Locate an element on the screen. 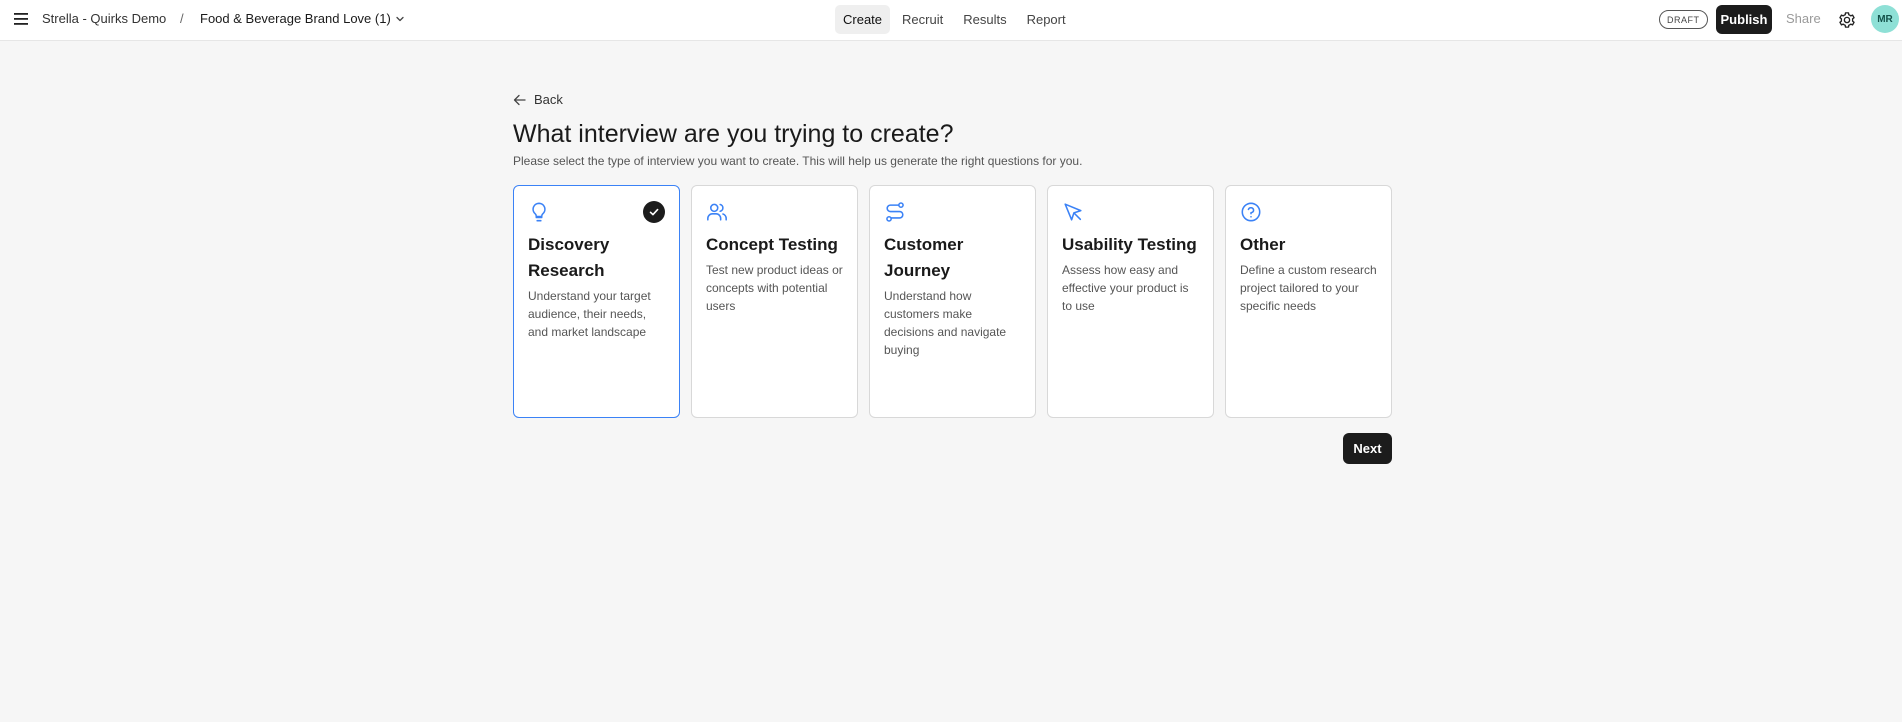 Image resolution: width=1902 pixels, height=722 pixels. chevron-down-icon is located at coordinates (400, 18).